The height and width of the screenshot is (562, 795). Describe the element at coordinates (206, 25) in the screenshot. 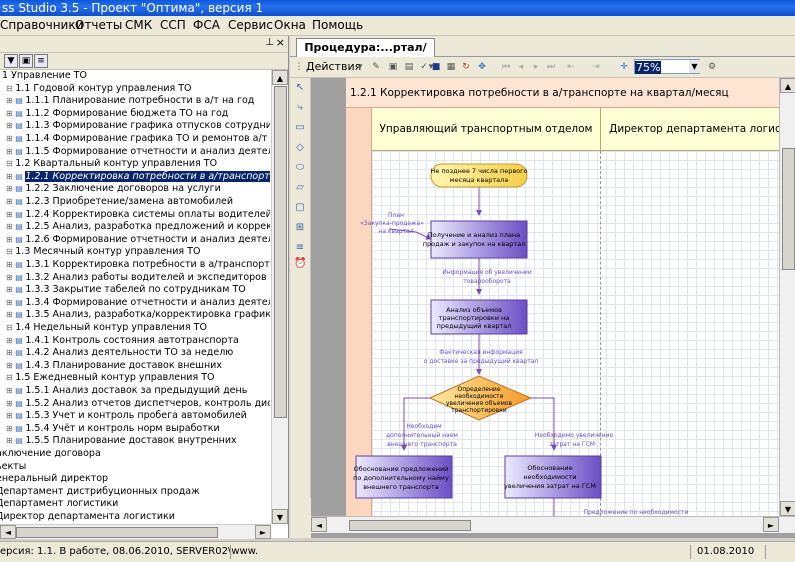

I see `menu-fsa: ФСА` at that location.